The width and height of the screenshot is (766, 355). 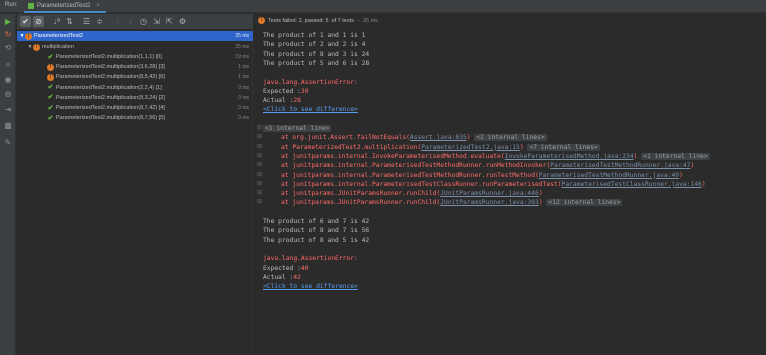 I want to click on stop-icon: ■, so click(x=8, y=65).